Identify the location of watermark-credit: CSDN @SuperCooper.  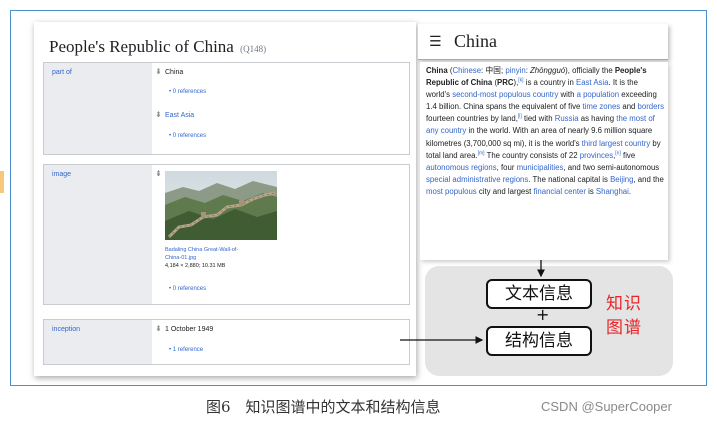
(606, 406).